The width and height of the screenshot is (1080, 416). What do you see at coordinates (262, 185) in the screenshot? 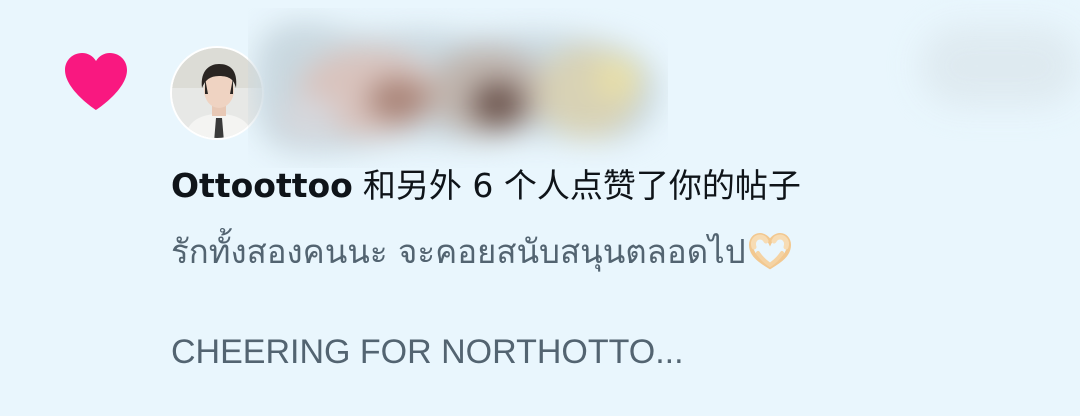
I see `username-link: Ottoottoo` at bounding box center [262, 185].